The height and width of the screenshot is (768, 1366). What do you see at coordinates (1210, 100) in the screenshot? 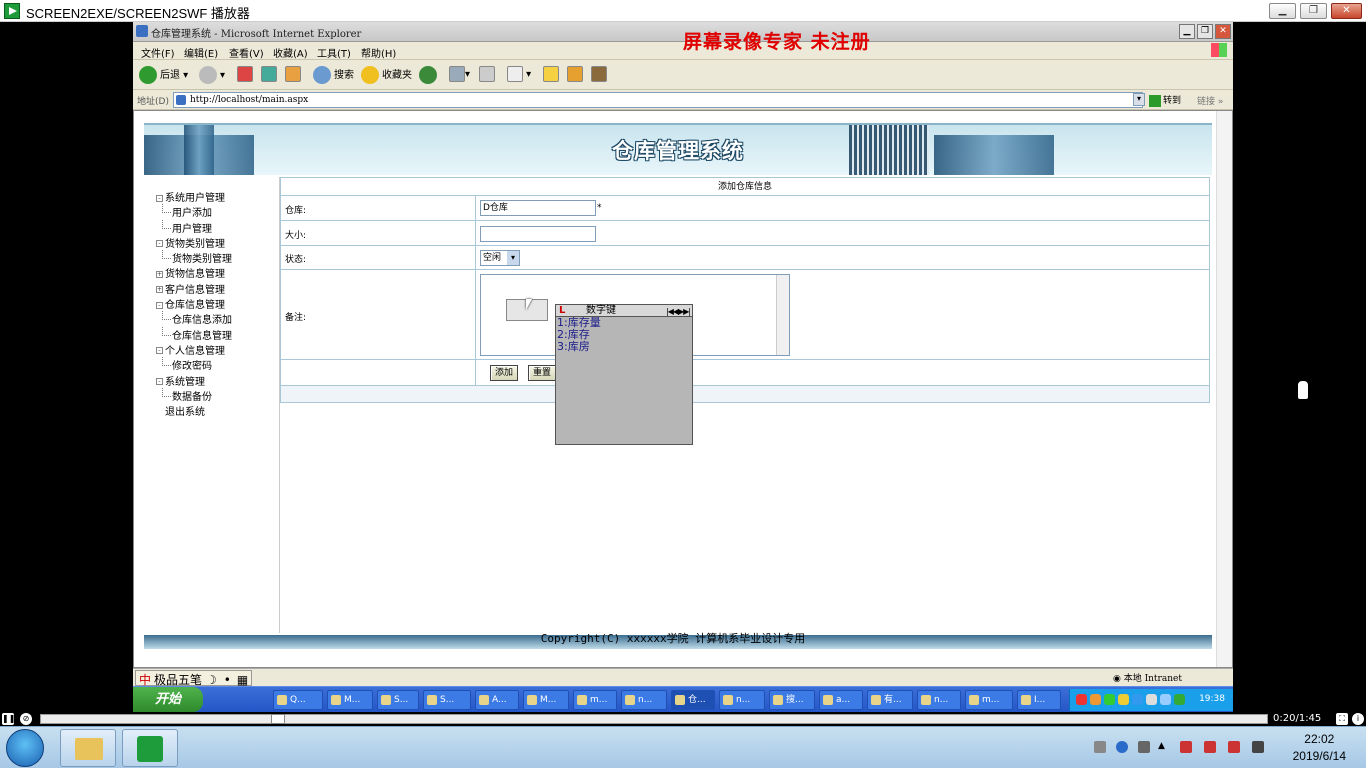
I see `links-button: 链接 »` at bounding box center [1210, 100].